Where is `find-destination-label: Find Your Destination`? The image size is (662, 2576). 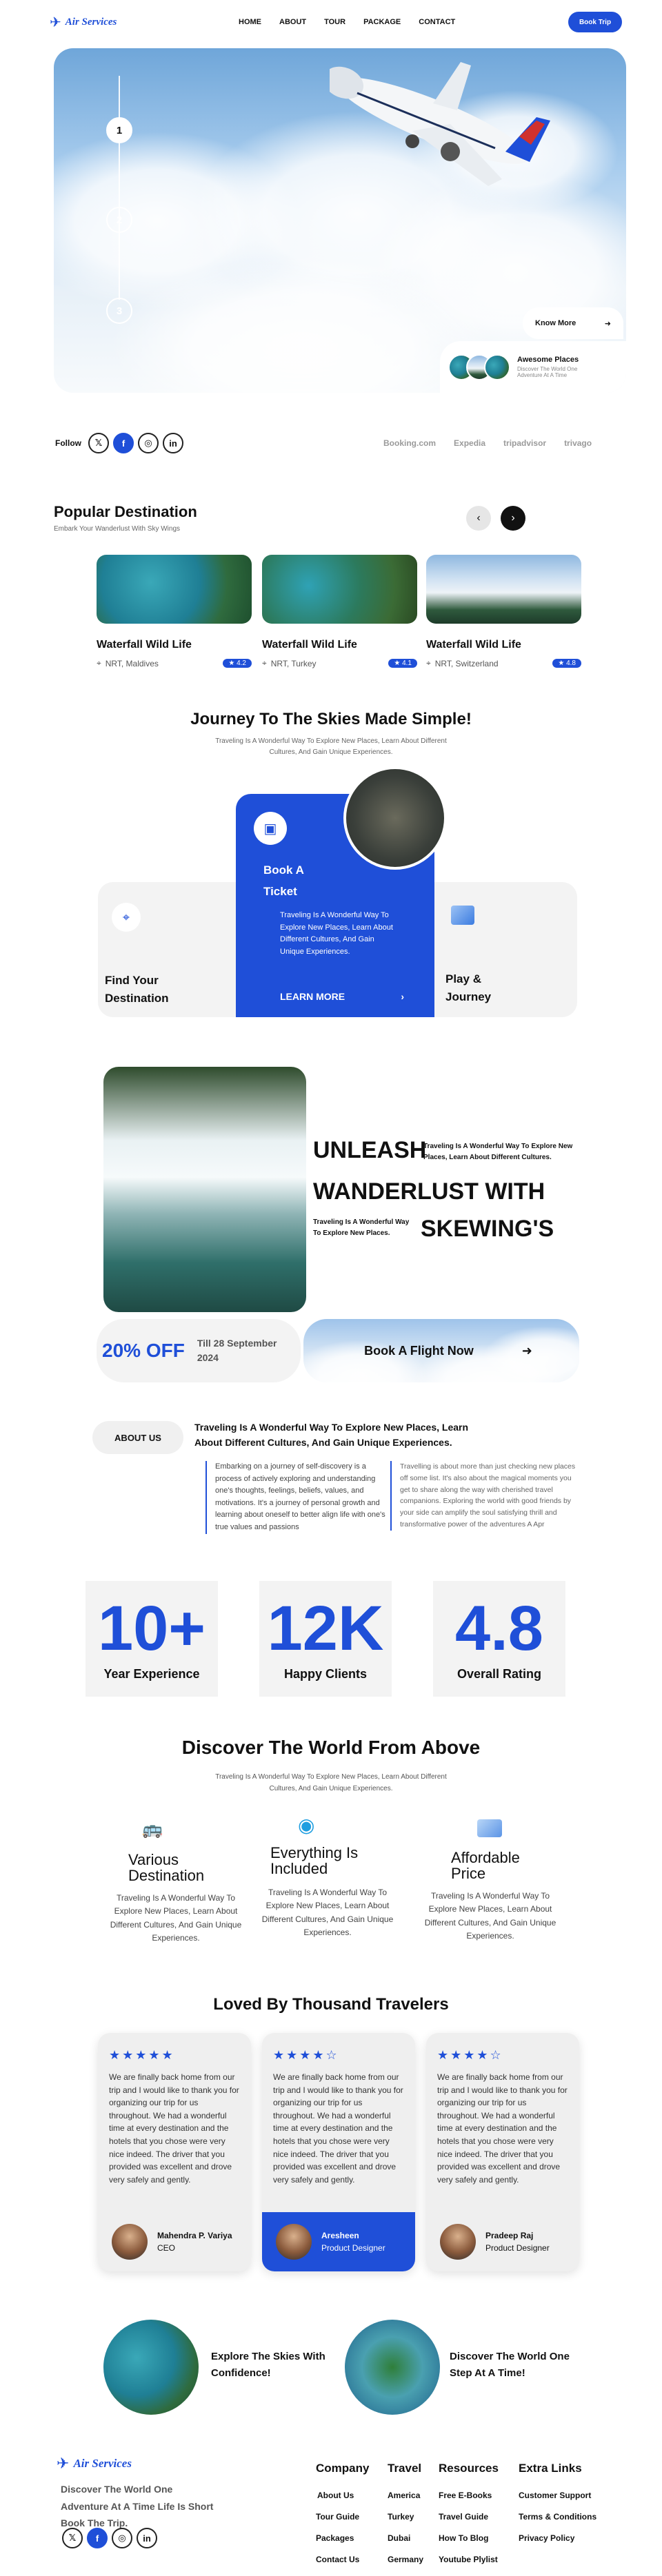 find-destination-label: Find Your Destination is located at coordinates (137, 989).